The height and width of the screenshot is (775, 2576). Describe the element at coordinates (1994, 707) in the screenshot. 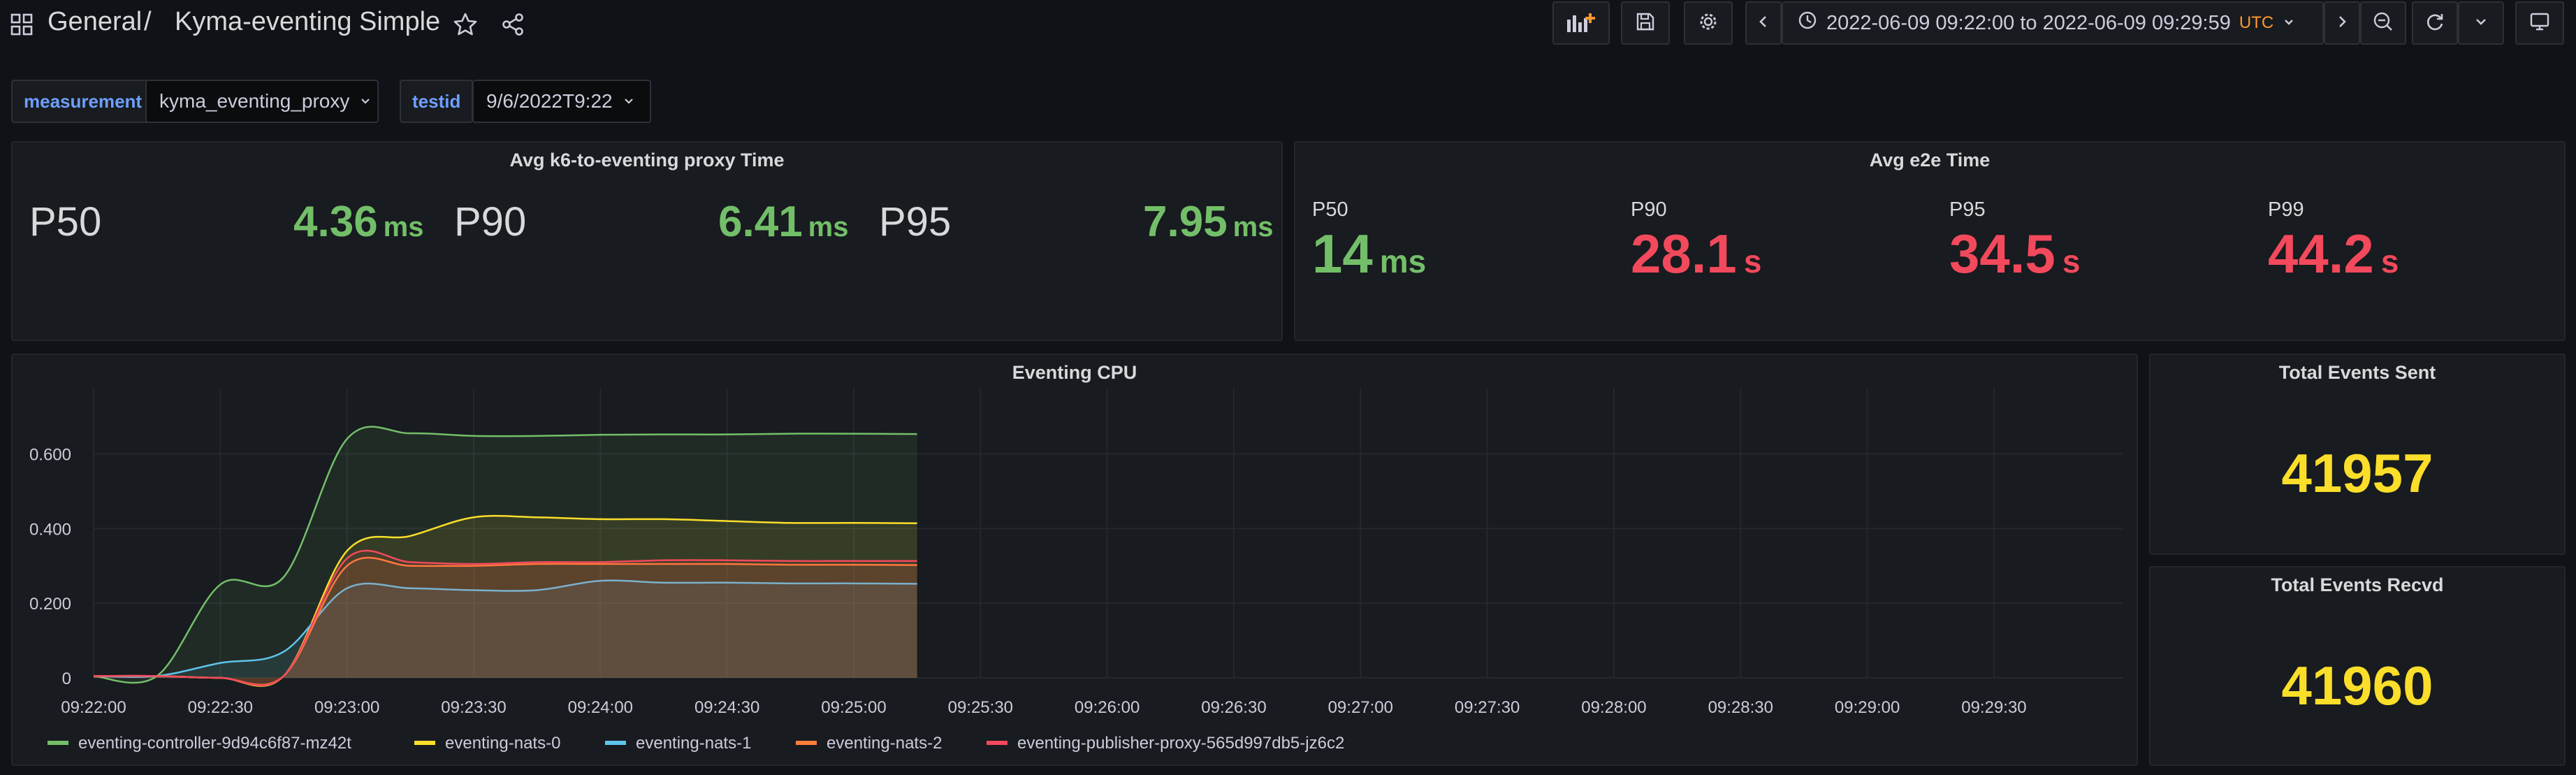

I see `x-tick-label: 09:29:30` at that location.